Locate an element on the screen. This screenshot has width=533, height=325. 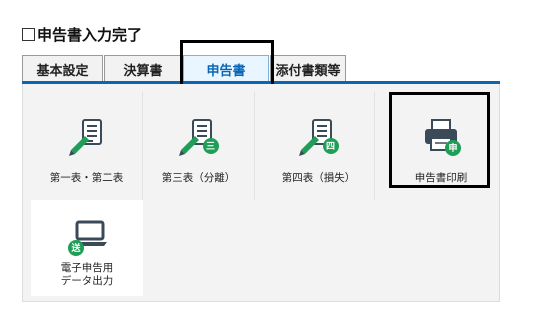
document-pen-icon: 三 is located at coordinates (199, 138).